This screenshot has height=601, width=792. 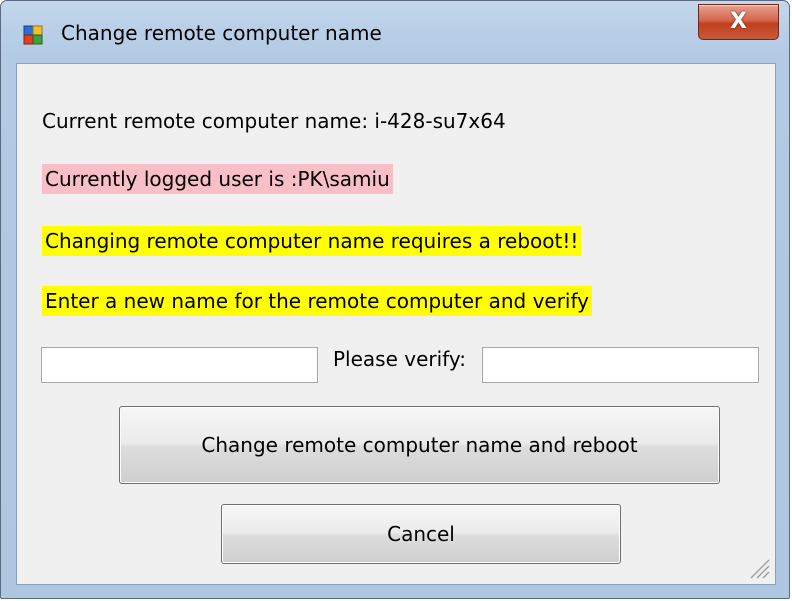 I want to click on window-title: Change remote computer name, so click(x=221, y=33).